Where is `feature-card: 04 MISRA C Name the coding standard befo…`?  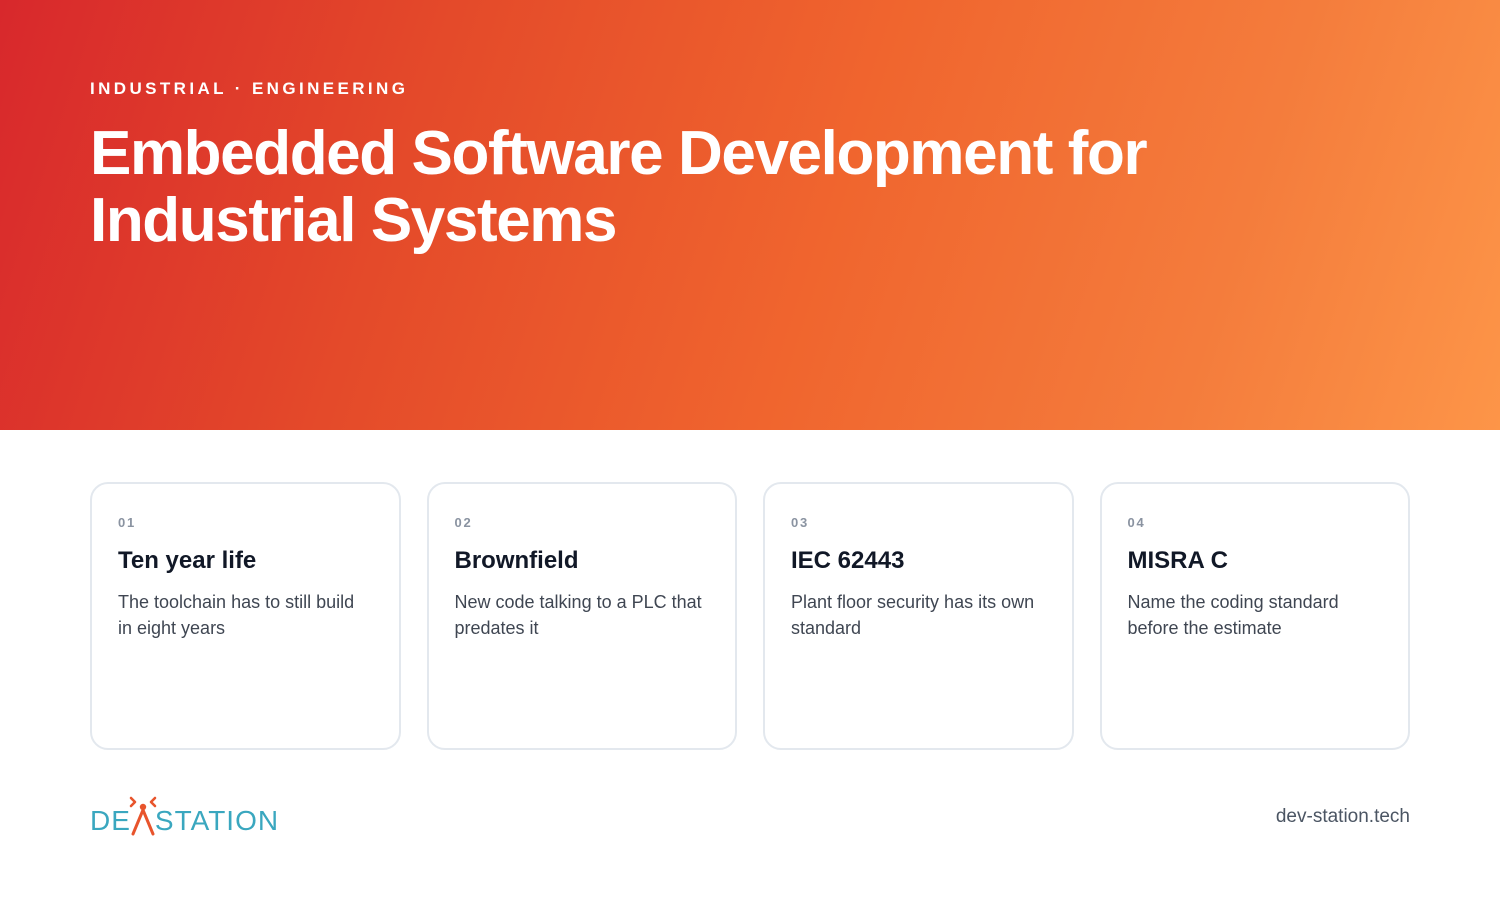
feature-card: 04 MISRA C Name the coding standard befo… is located at coordinates (1254, 616).